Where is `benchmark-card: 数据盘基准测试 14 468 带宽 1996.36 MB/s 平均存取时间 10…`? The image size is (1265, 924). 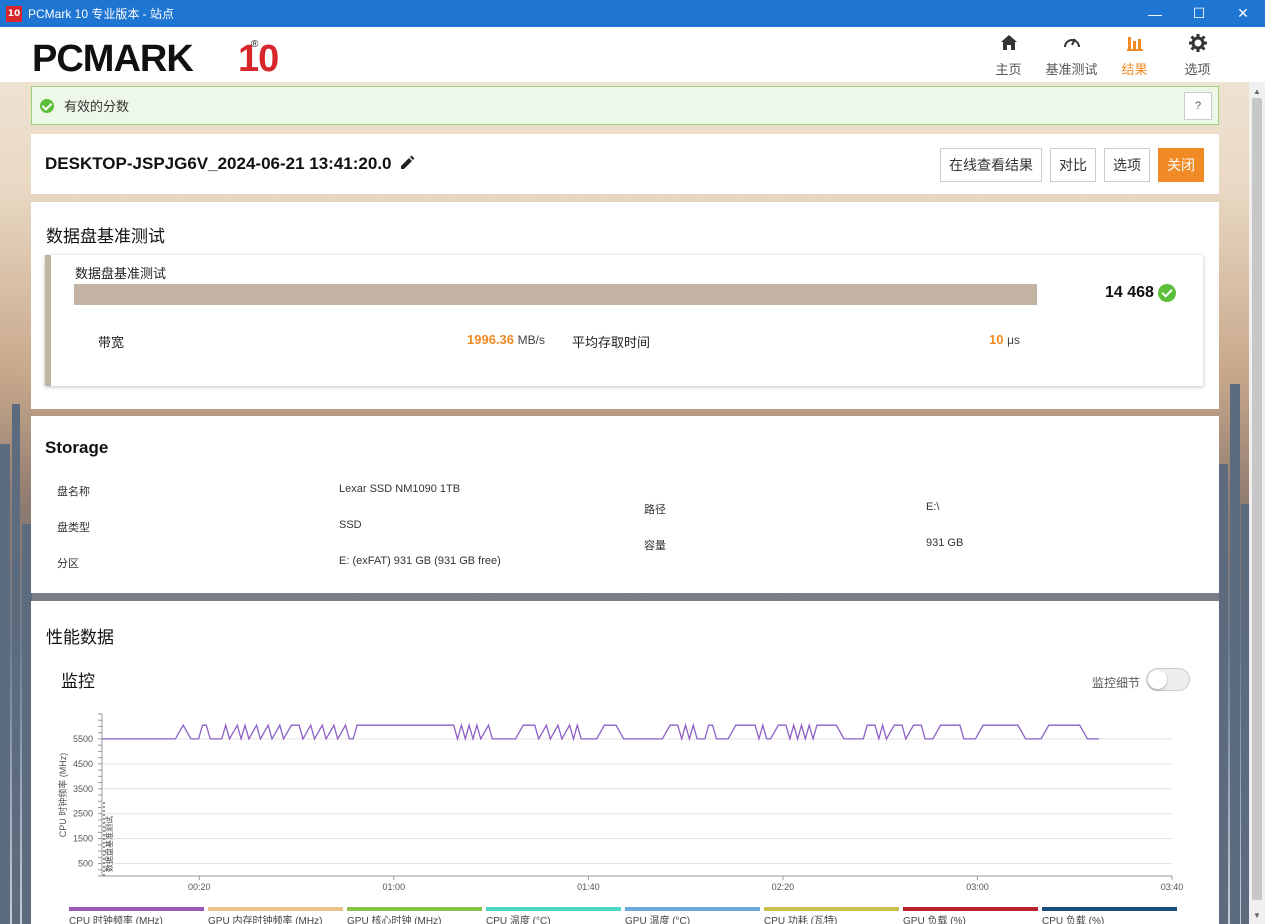 benchmark-card: 数据盘基准测试 14 468 带宽 1996.36 MB/s 平均存取时间 10… is located at coordinates (624, 320).